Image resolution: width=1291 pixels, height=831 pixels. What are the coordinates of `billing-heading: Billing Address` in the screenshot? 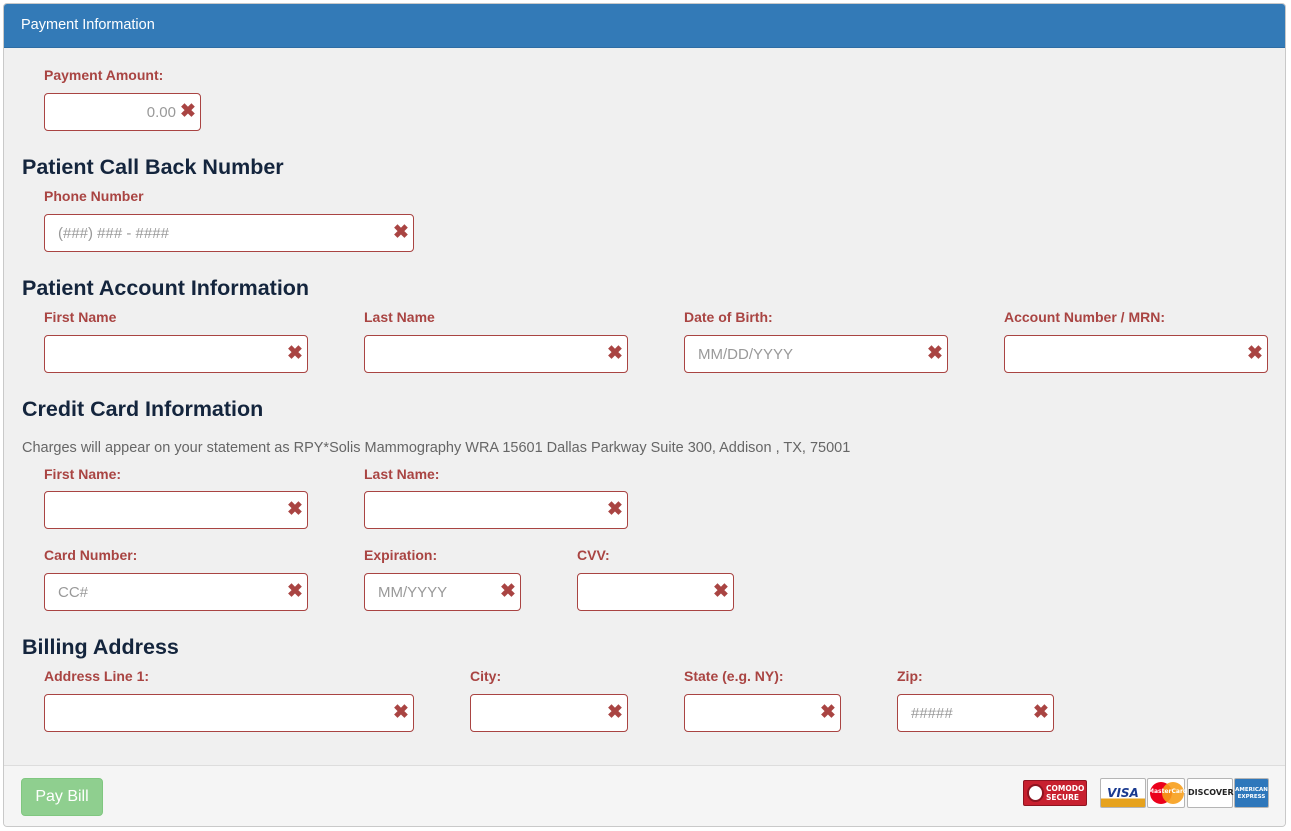 It's located at (100, 647).